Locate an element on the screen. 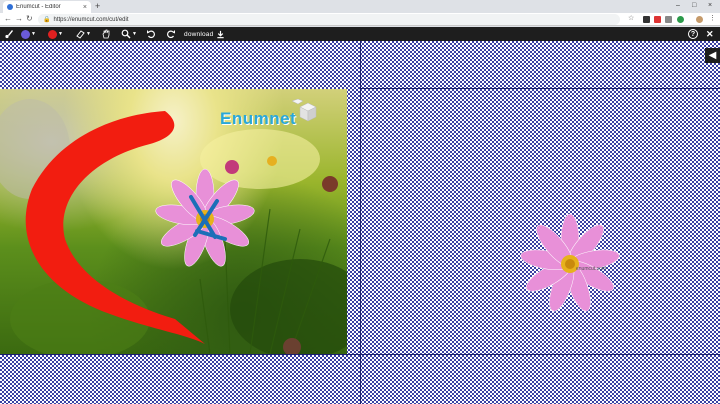  eraser-icon is located at coordinates (80, 34).